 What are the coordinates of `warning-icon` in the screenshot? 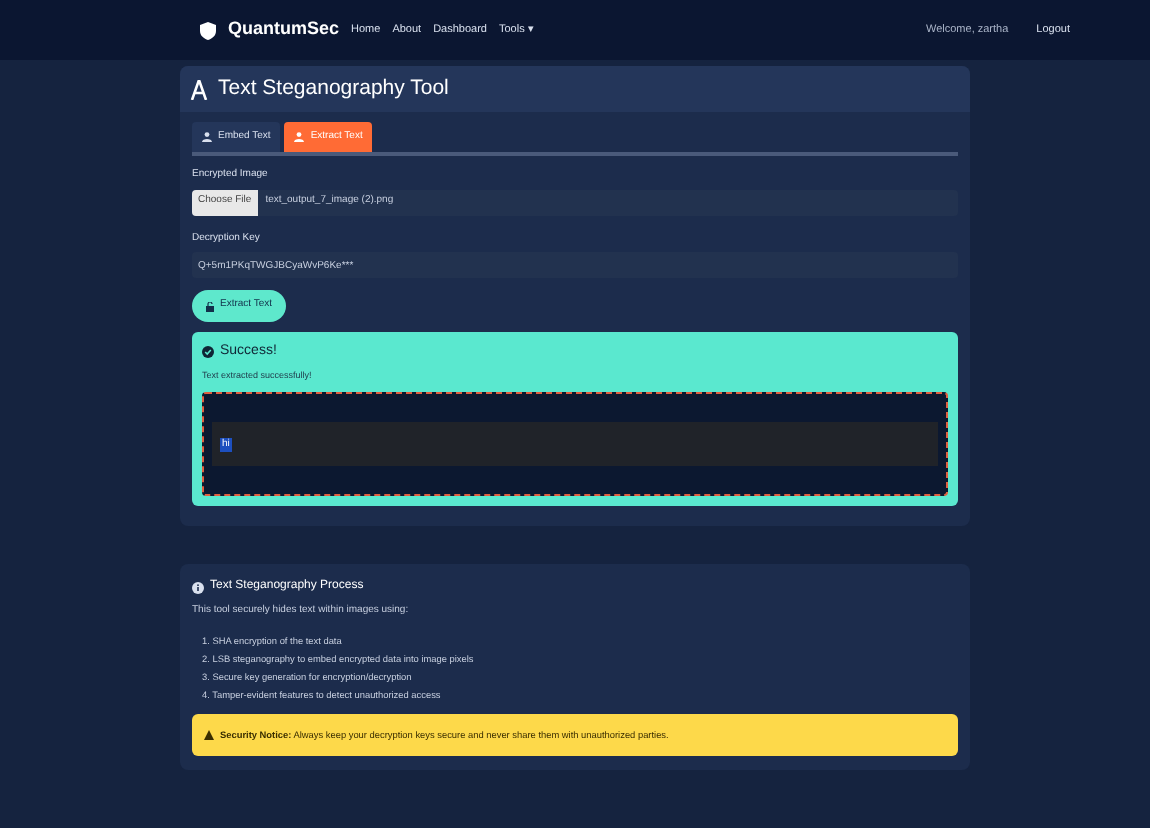 It's located at (209, 734).